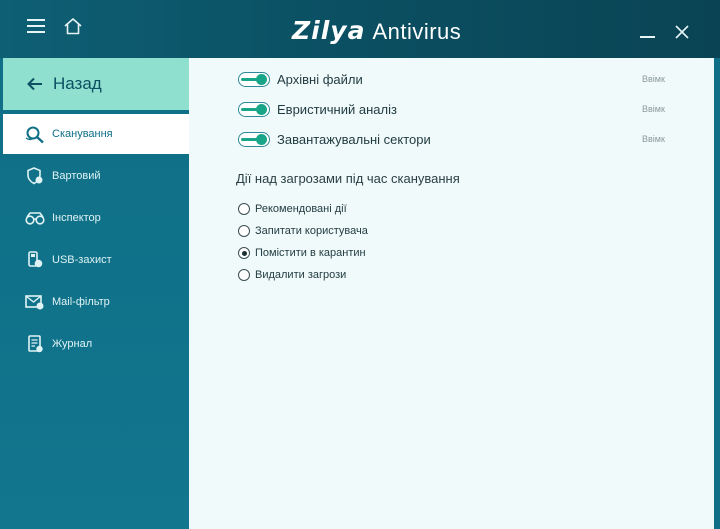  I want to click on radio-label: Видалити загрози, so click(301, 275).